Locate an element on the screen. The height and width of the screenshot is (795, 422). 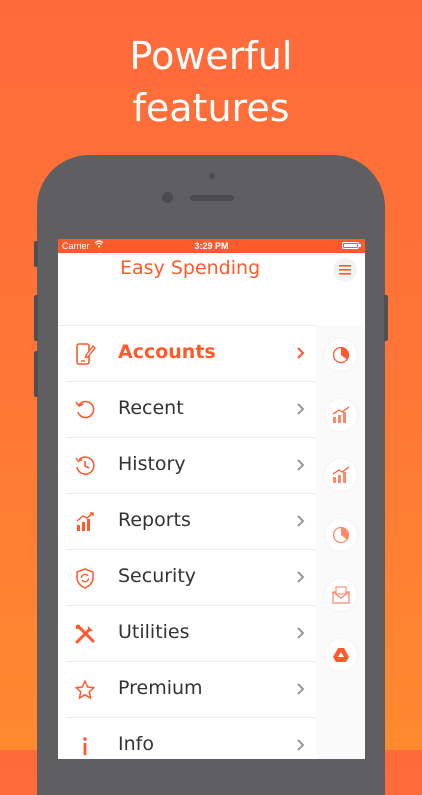
menu-item-premium: Premium is located at coordinates (187, 690).